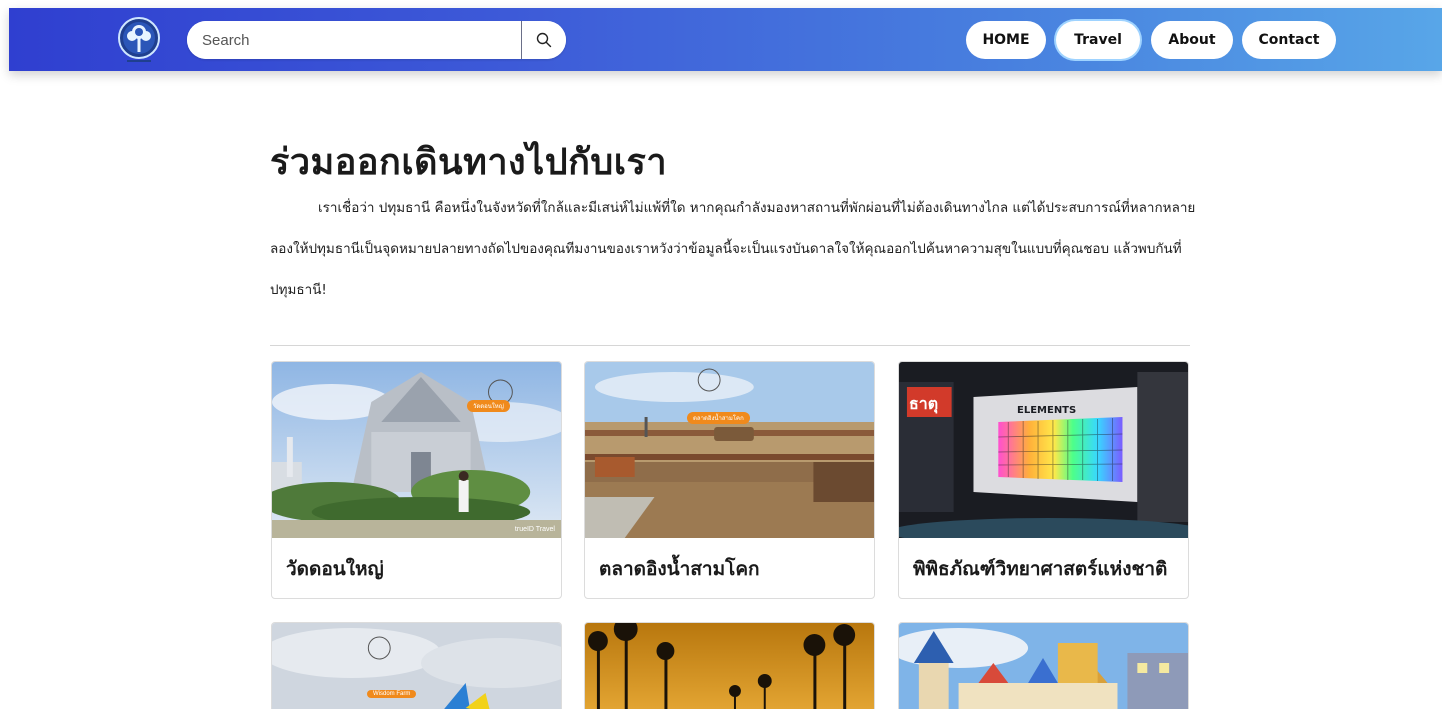 The image size is (1442, 709). Describe the element at coordinates (416, 450) in the screenshot. I see `card-image: วัดดอนใหญ่ trueID Travel` at that location.